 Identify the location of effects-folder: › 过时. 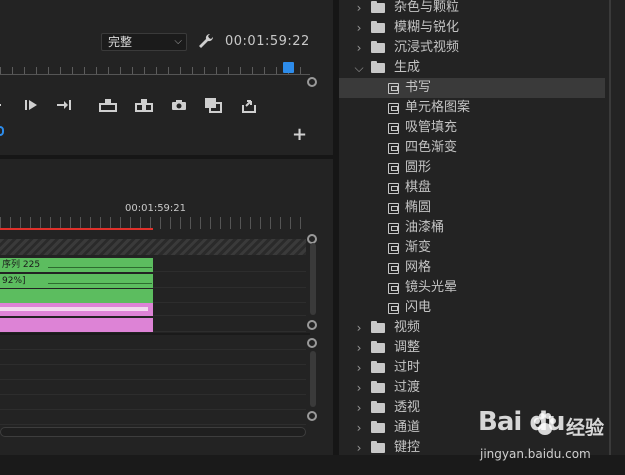
(472, 368).